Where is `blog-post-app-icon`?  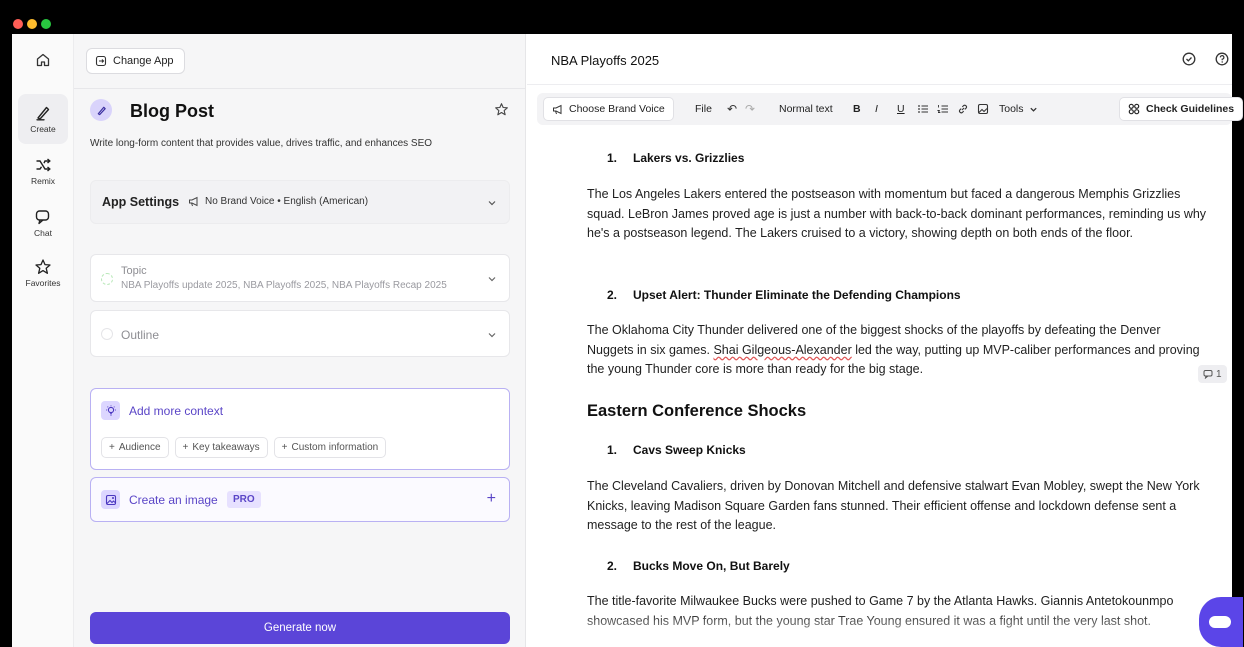
blog-post-app-icon is located at coordinates (101, 110).